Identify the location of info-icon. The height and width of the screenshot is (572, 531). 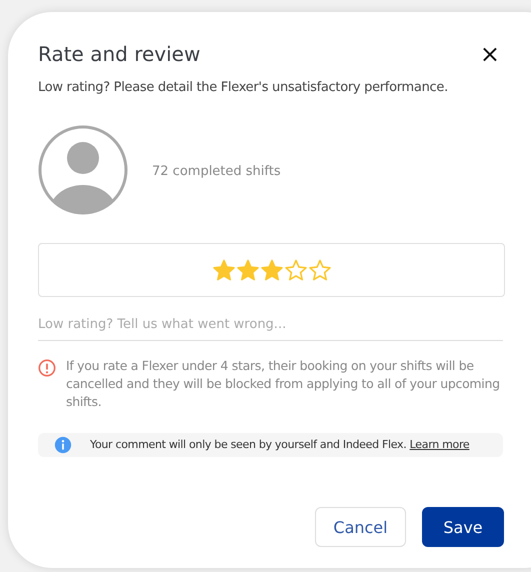
(63, 445).